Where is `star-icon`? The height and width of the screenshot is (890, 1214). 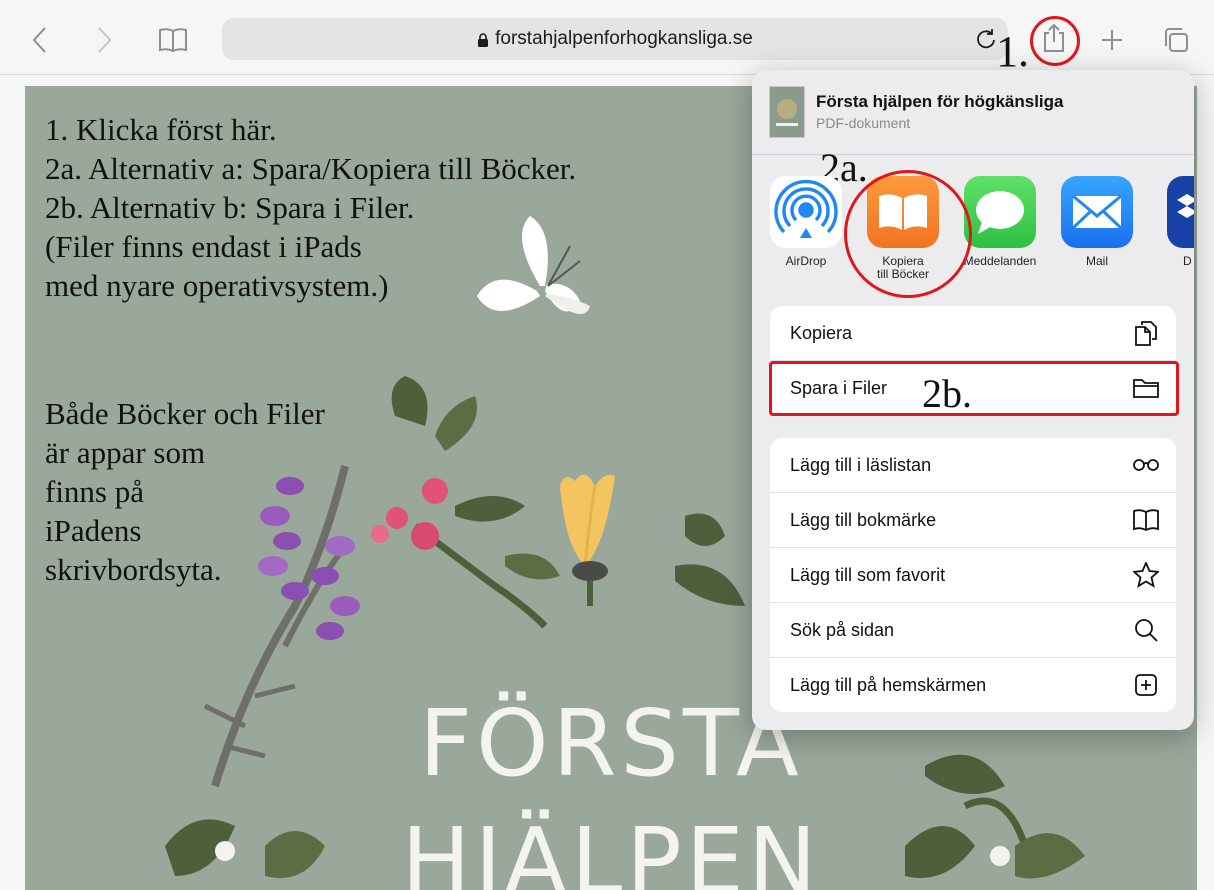 star-icon is located at coordinates (1146, 575).